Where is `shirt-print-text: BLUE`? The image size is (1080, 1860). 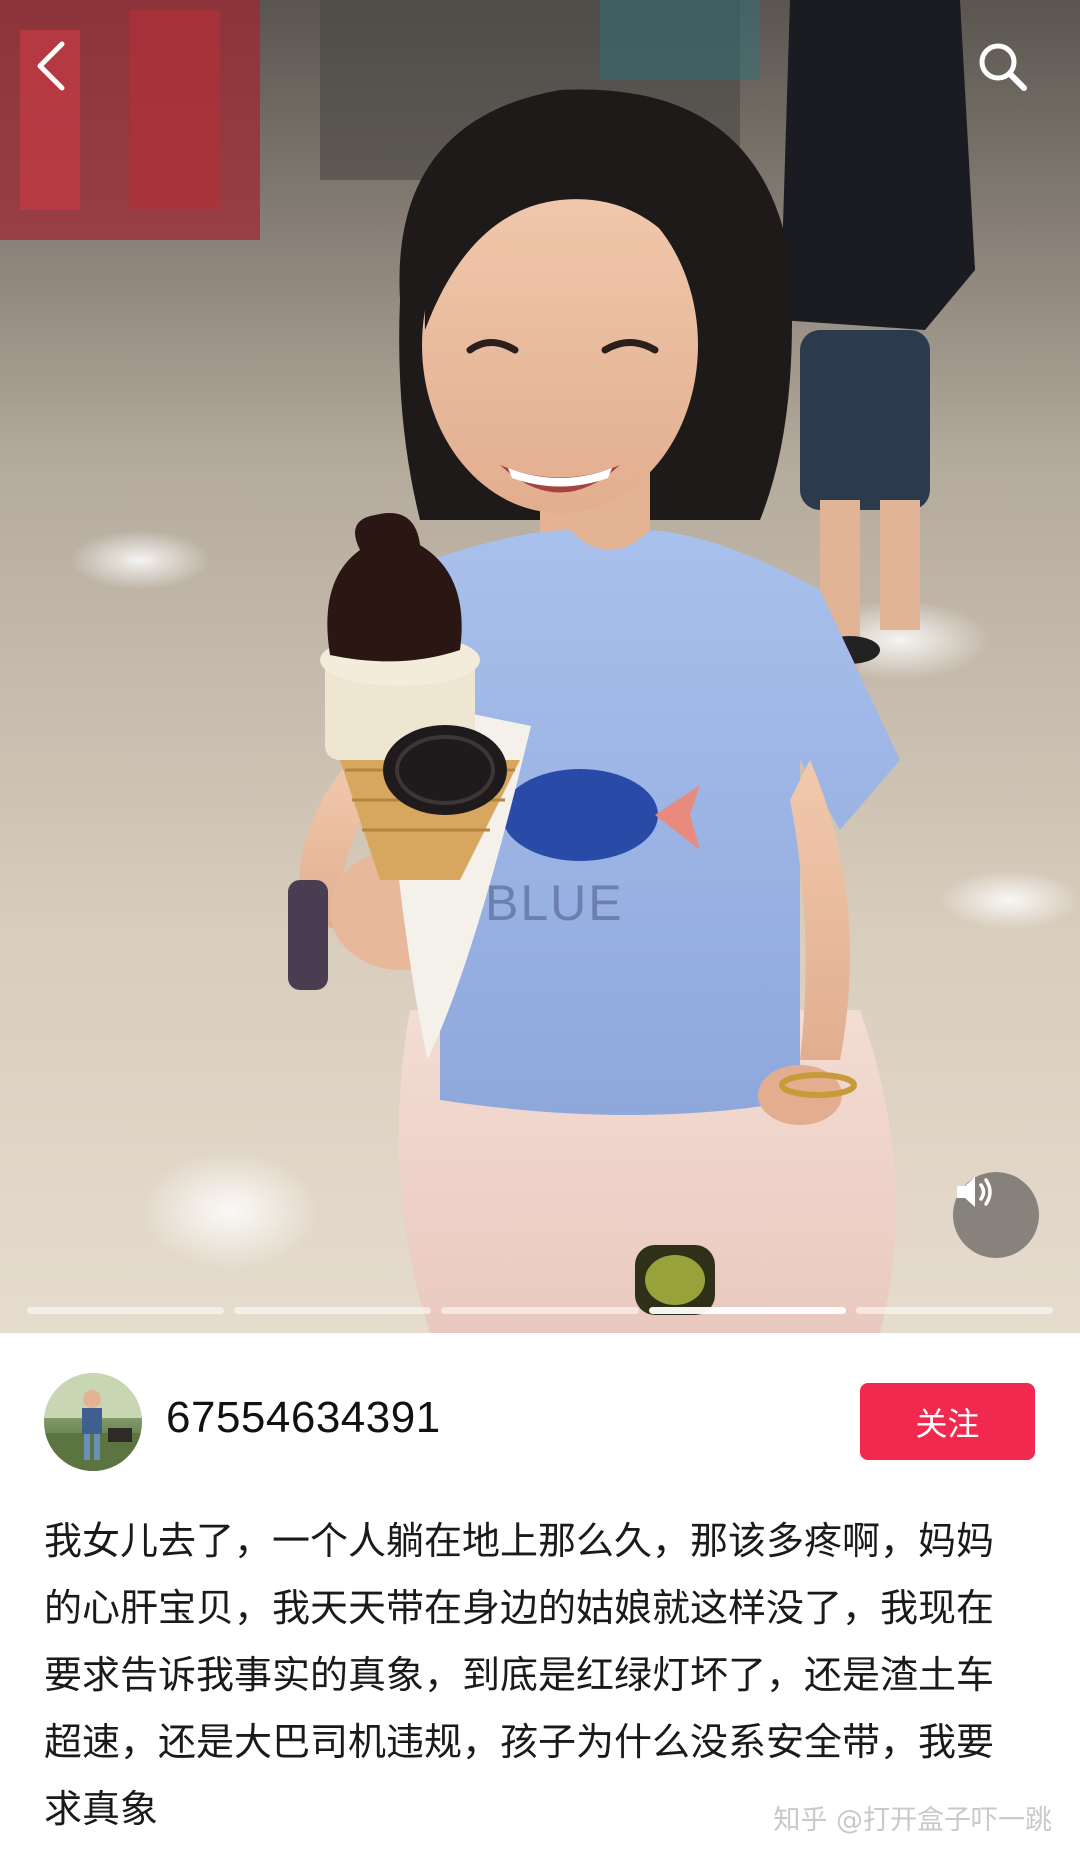 shirt-print-text: BLUE is located at coordinates (554, 903).